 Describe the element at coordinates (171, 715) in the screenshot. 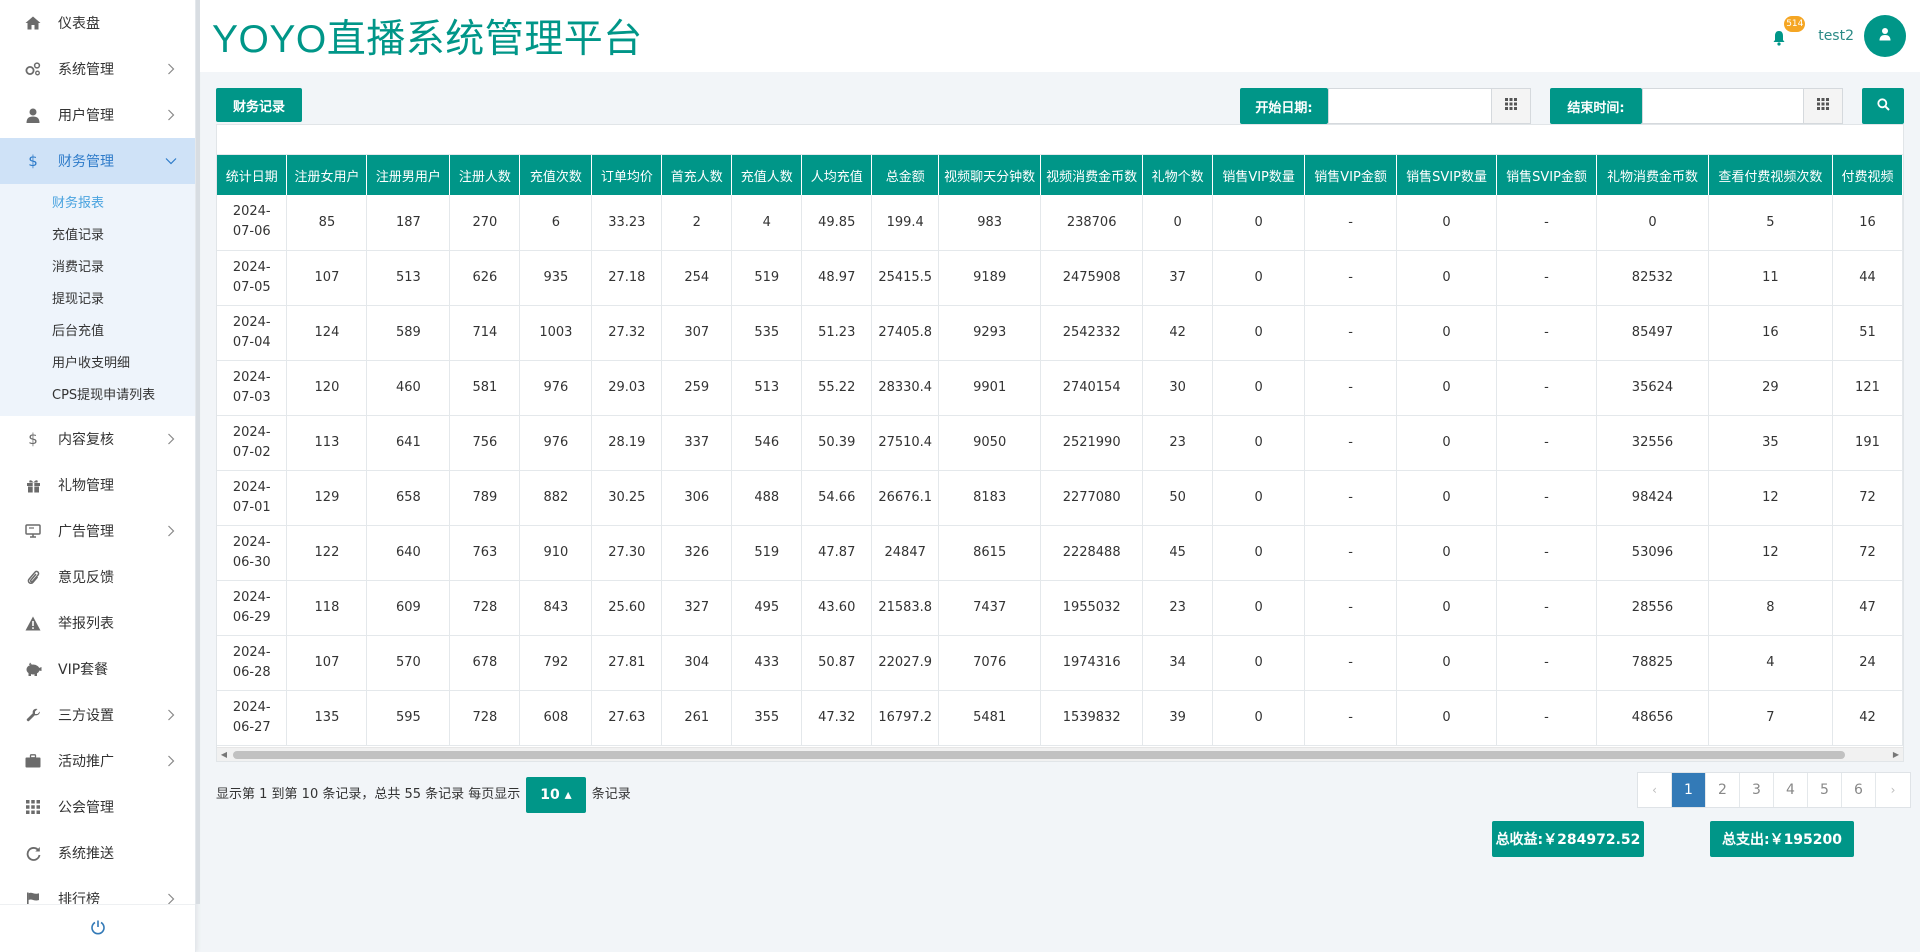

I see `chevron-right-icon` at that location.